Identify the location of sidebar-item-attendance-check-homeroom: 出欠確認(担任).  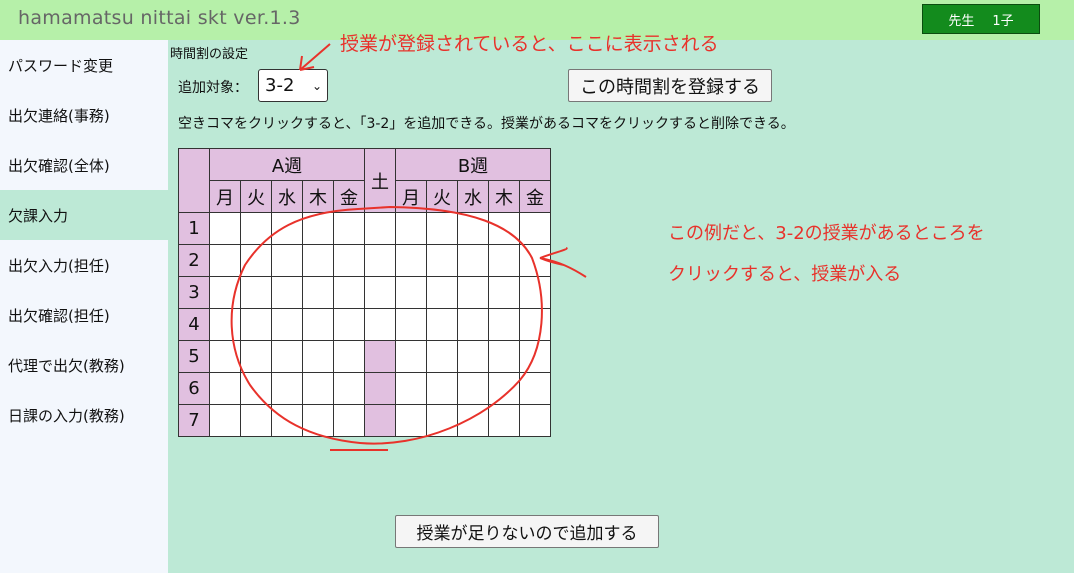
(84, 315).